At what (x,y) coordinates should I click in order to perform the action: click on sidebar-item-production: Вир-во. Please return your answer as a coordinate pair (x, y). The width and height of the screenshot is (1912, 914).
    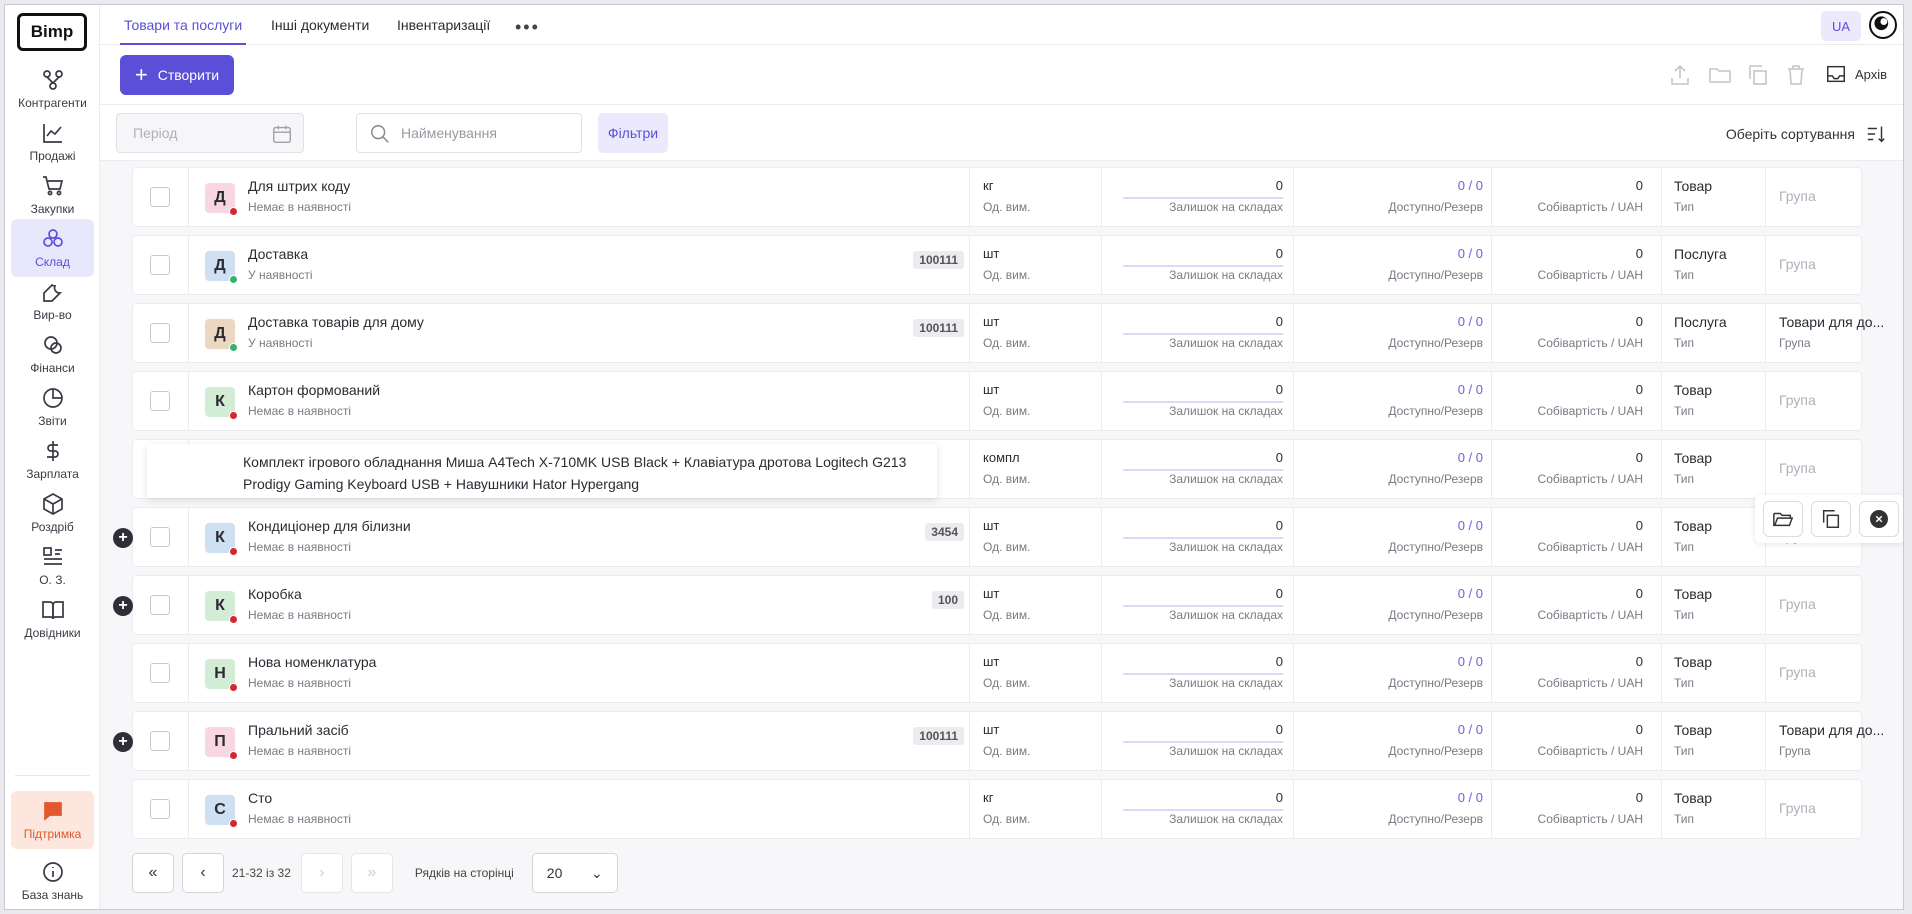
    Looking at the image, I should click on (52, 301).